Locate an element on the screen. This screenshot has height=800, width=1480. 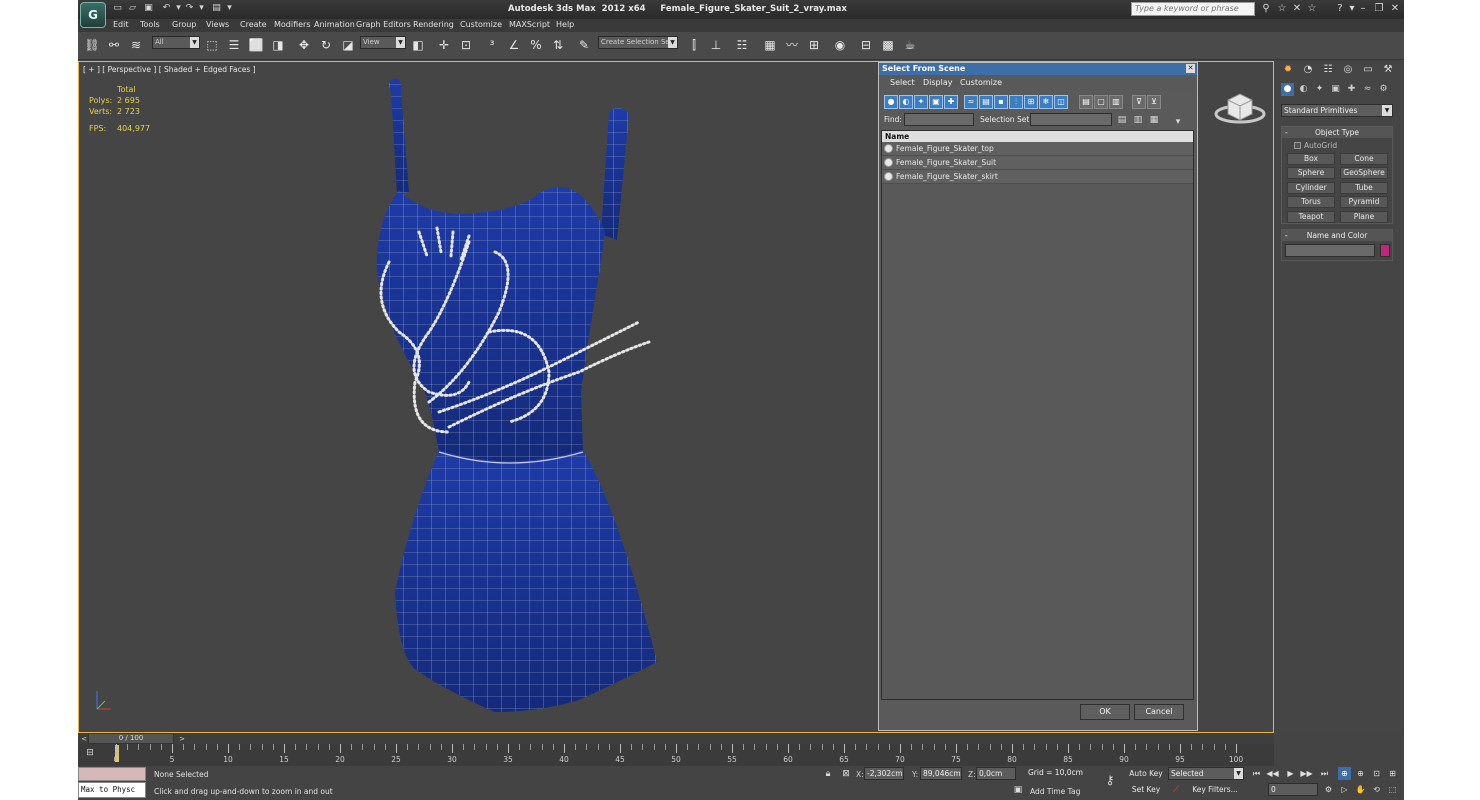
zoom-extents-all-icon: ⊞ is located at coordinates (1392, 773).